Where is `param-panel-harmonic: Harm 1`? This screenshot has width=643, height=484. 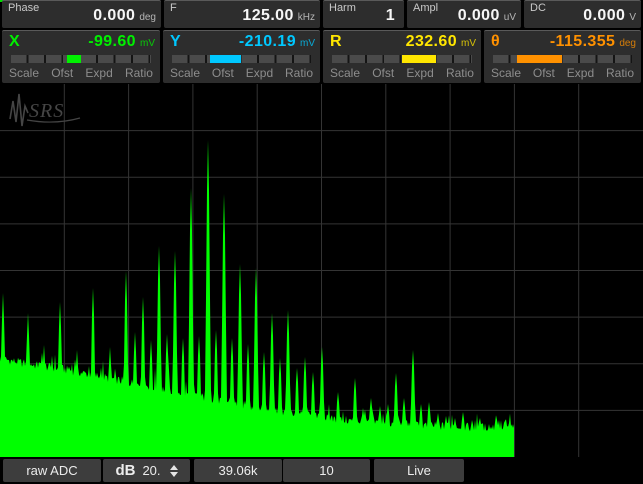 param-panel-harmonic: Harm 1 is located at coordinates (363, 14).